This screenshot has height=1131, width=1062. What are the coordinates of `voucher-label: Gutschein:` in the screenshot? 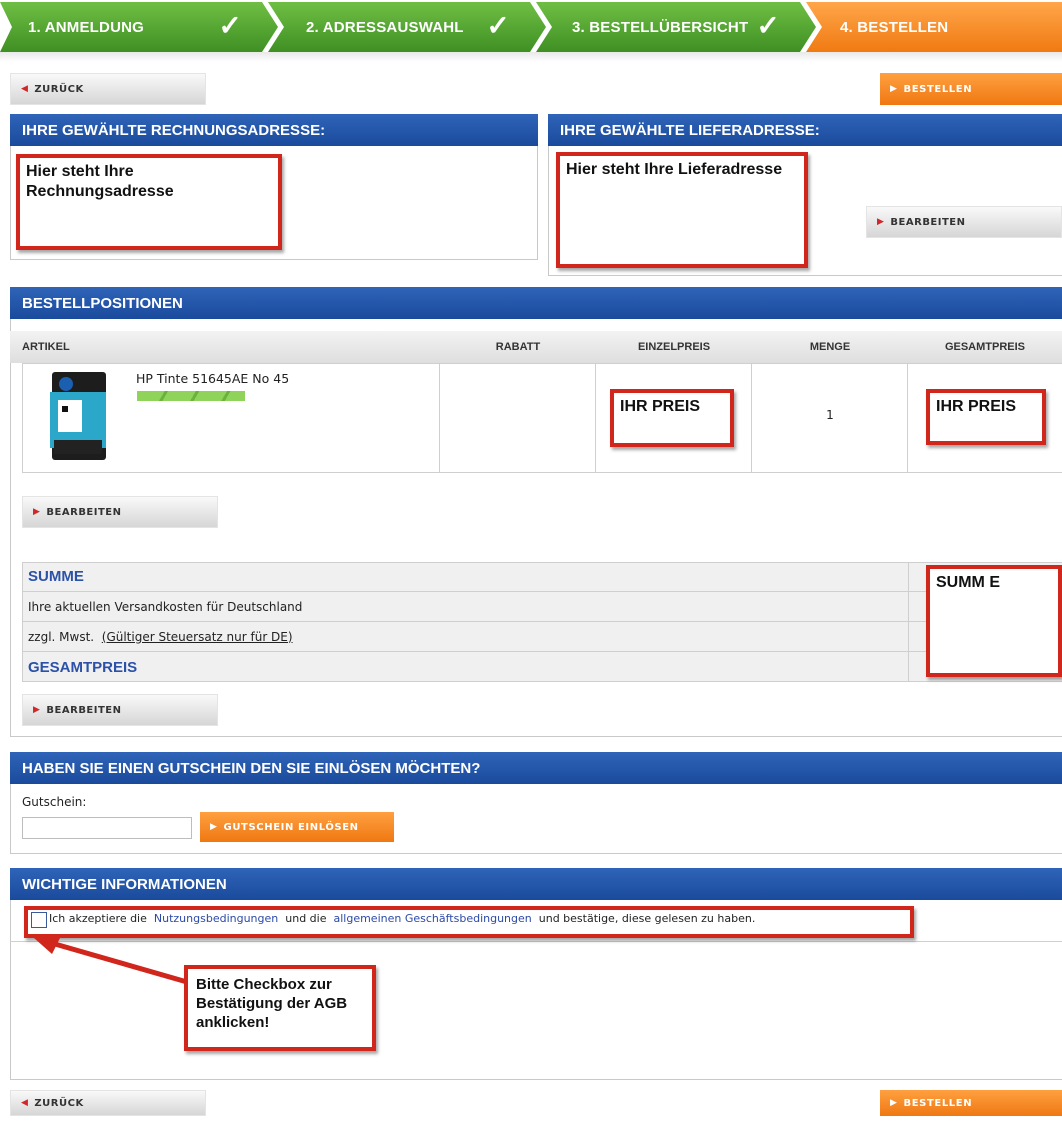 It's located at (54, 802).